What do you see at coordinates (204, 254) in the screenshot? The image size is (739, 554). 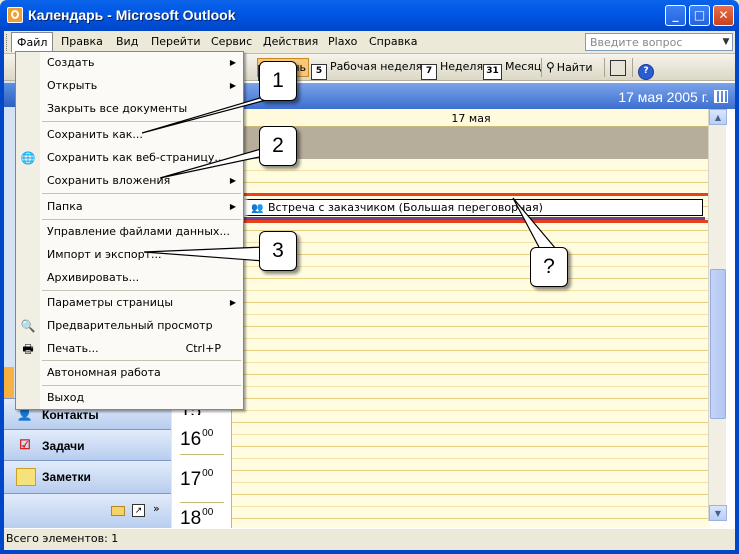 I see `callout-3-pointer` at bounding box center [204, 254].